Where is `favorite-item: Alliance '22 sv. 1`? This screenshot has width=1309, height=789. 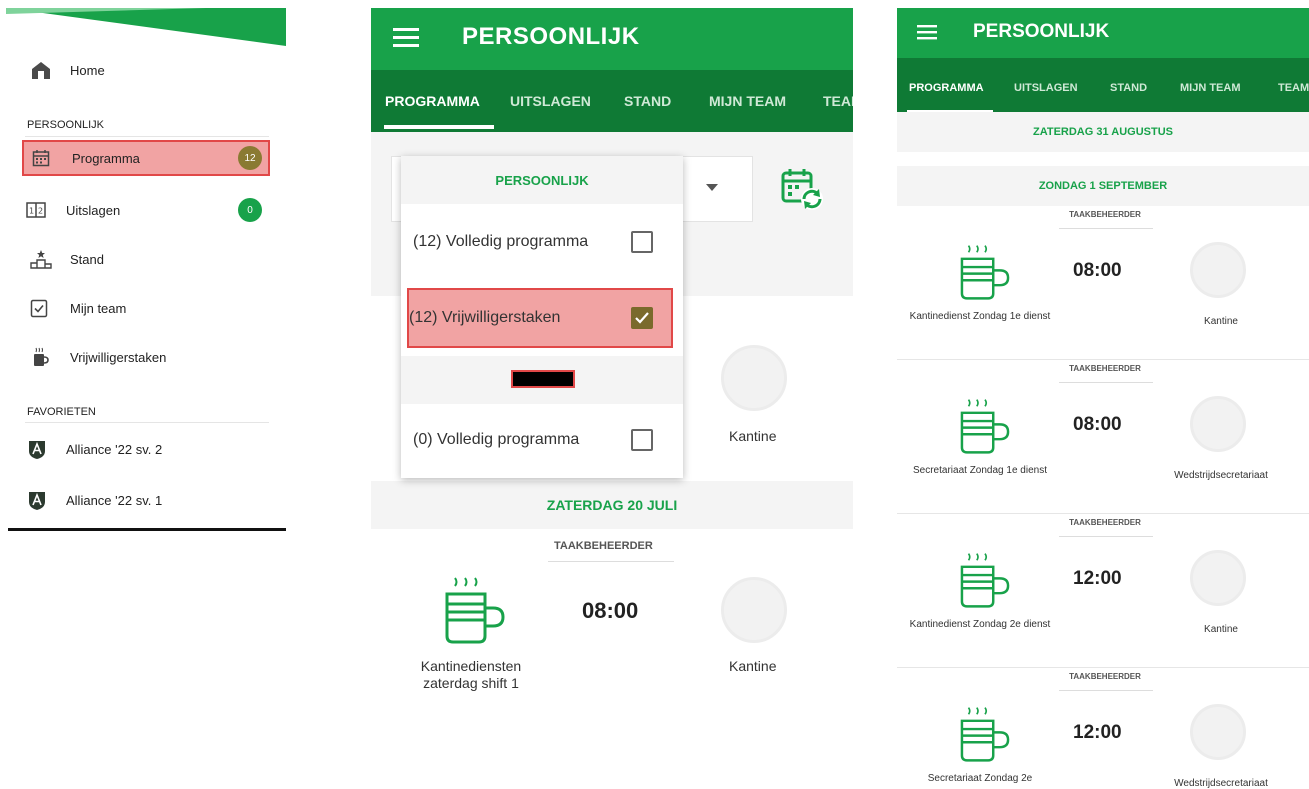
favorite-item: Alliance '22 sv. 1 is located at coordinates (146, 500).